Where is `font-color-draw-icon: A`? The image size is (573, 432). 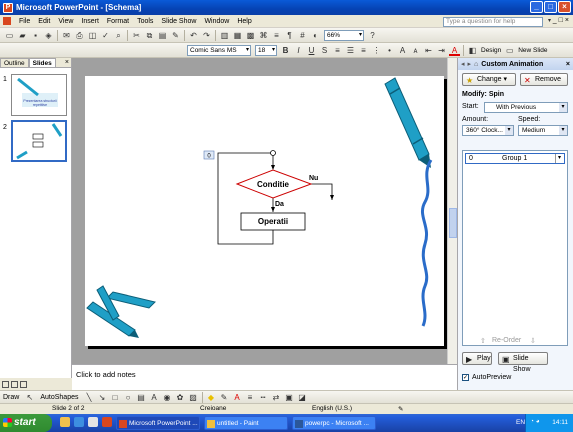 font-color-draw-icon: A is located at coordinates (237, 397).